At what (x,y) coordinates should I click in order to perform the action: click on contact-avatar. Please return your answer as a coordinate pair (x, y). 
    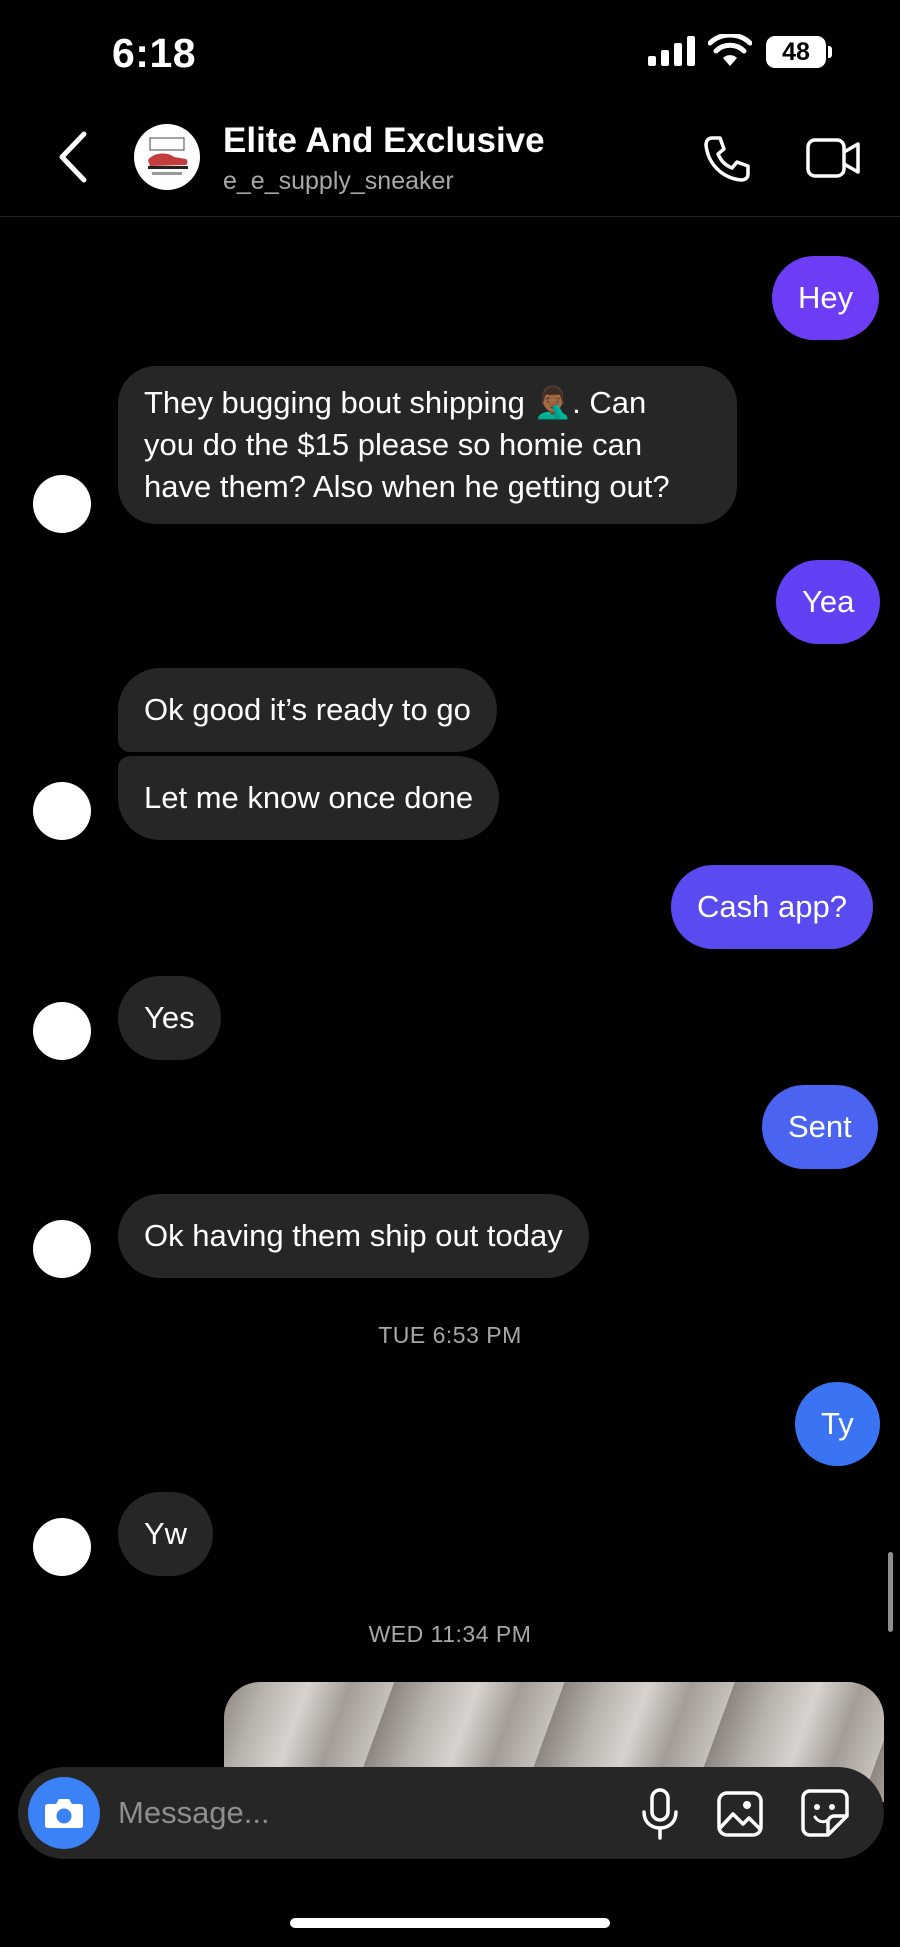
    Looking at the image, I should click on (167, 157).